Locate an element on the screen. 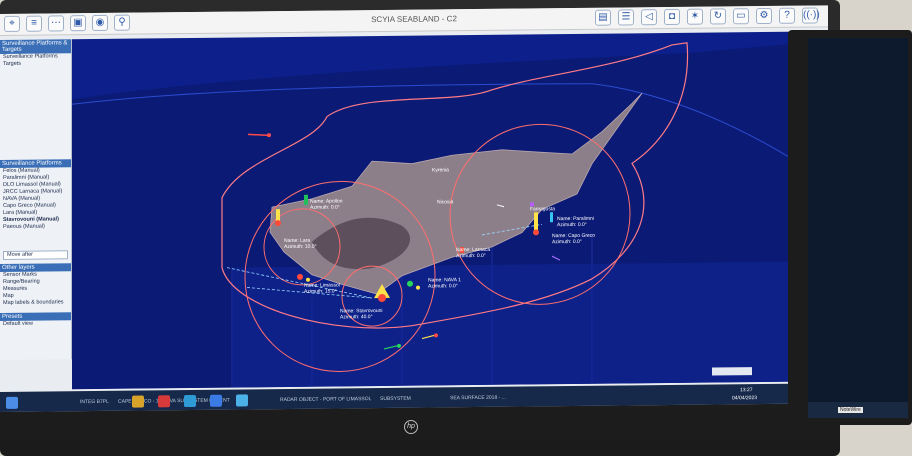 This screenshot has width=912, height=456. clock-date: 04/04/2023 is located at coordinates (744, 398).